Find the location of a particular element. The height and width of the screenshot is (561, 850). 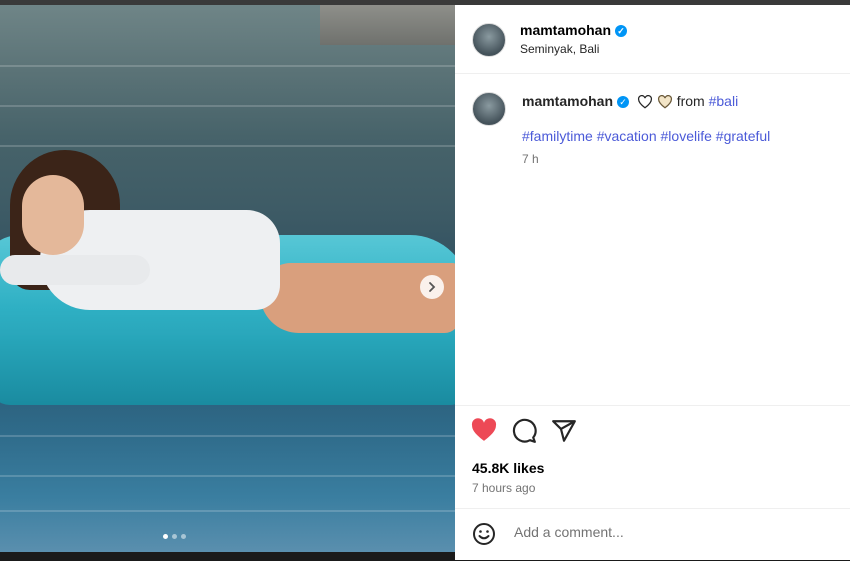

comment-button is located at coordinates (525, 432).